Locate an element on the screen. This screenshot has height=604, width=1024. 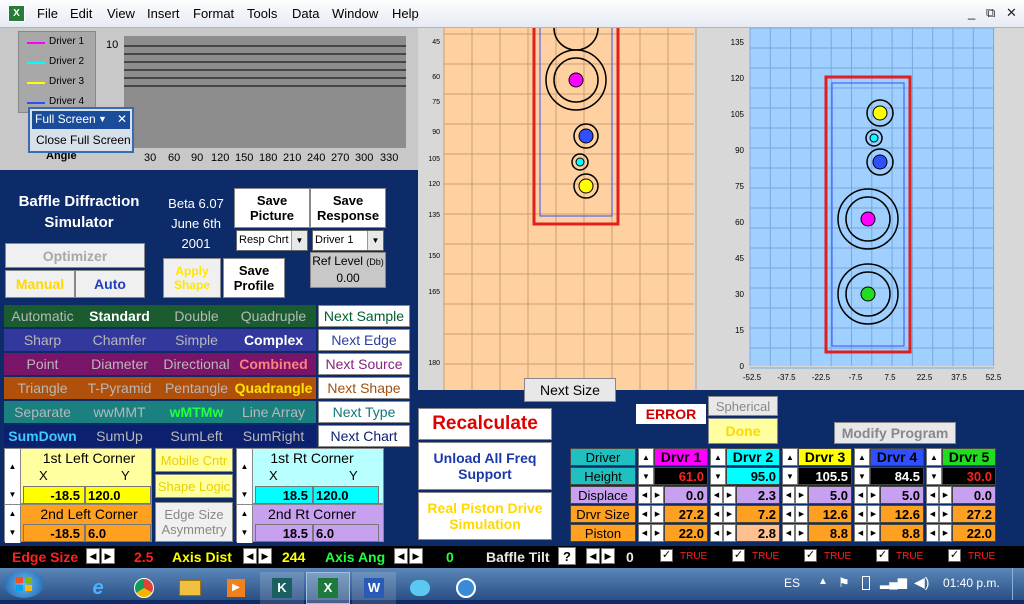
next-option-button: Next Chart is located at coordinates (364, 436).